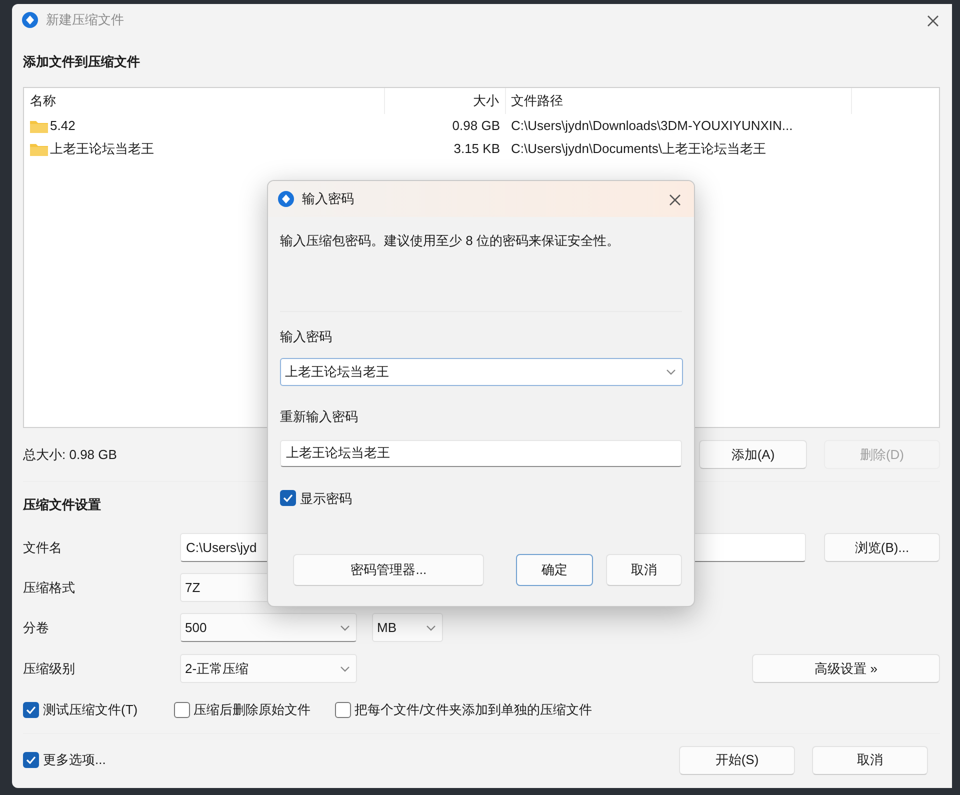 The image size is (960, 795). I want to click on level-dropdown: 2-正常压缩, so click(268, 668).